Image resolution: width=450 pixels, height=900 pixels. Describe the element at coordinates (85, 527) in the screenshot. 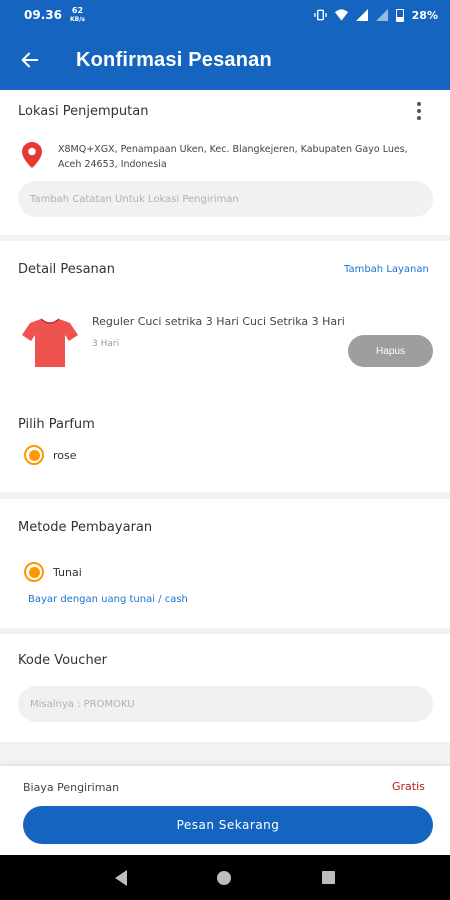

I see `payment-title: Metode Pembayaran` at that location.